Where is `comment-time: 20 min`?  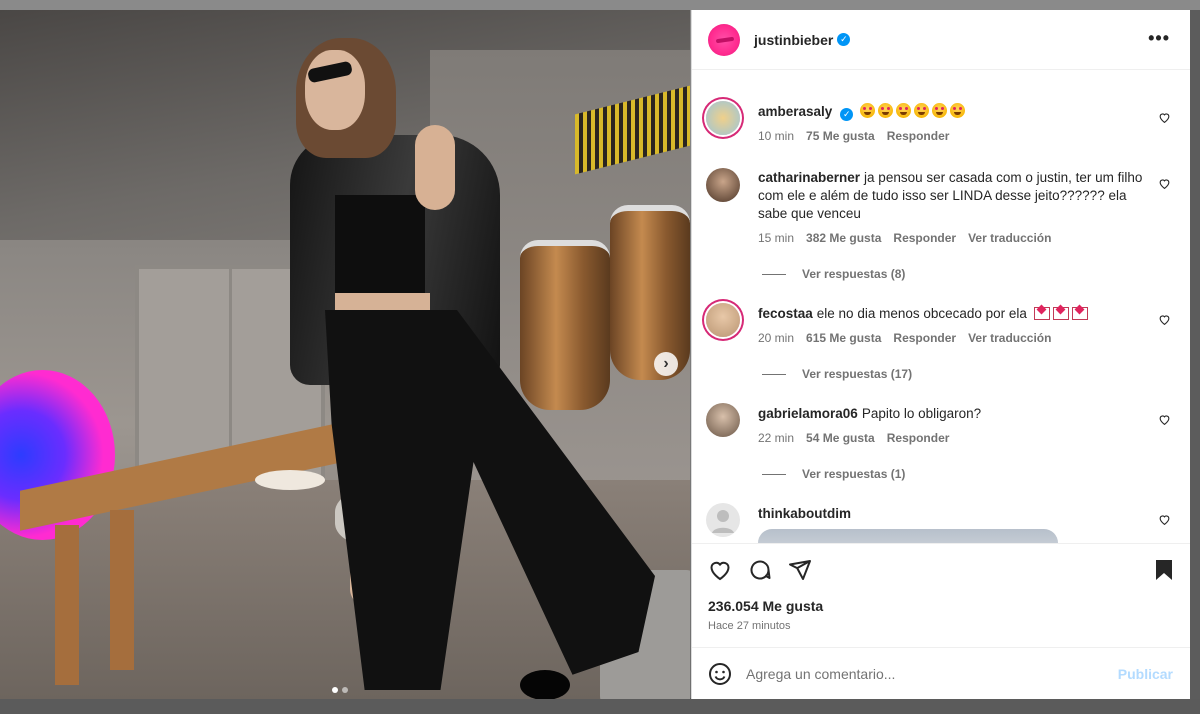
comment-time: 20 min is located at coordinates (776, 338).